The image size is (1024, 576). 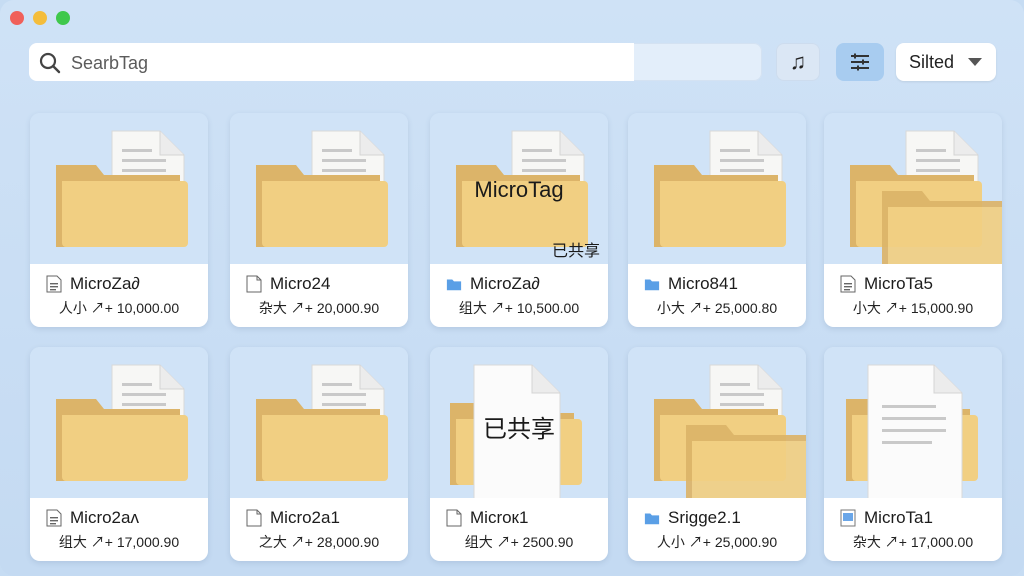 I want to click on music-filter-button: ♫, so click(x=798, y=62).